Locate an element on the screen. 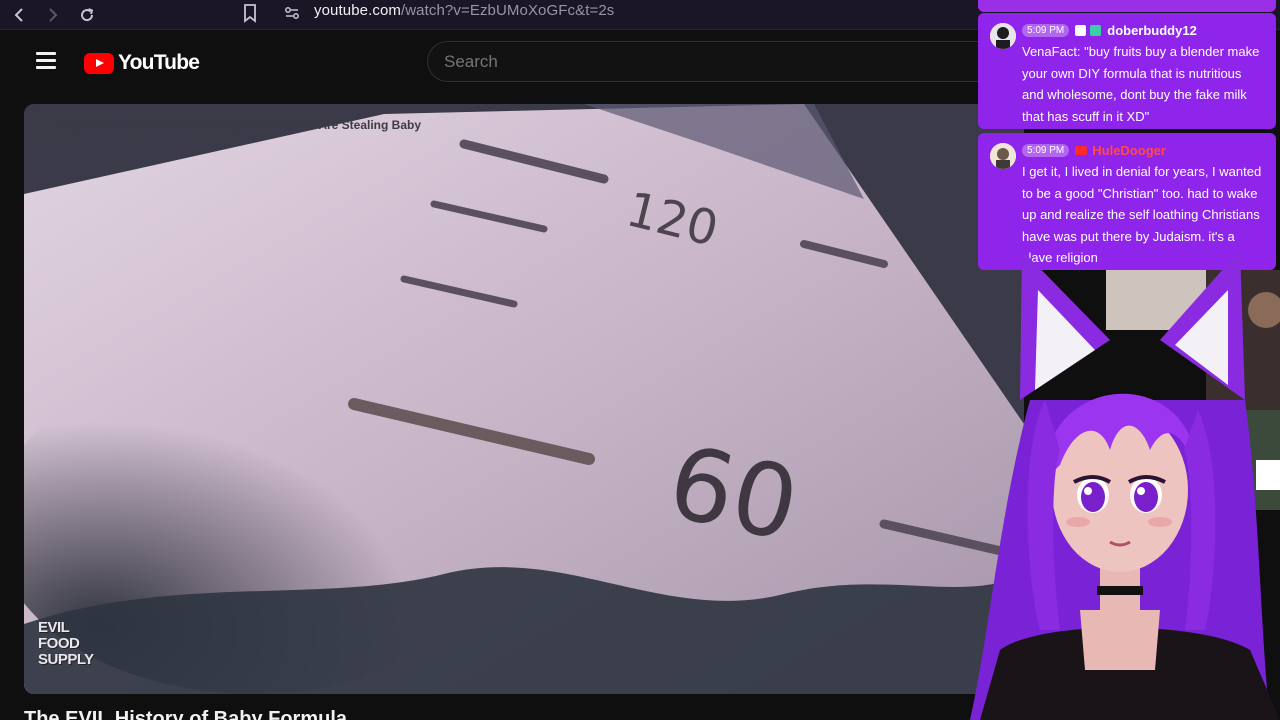 The height and width of the screenshot is (720, 1280). youtube-header: YouTube is located at coordinates (498, 65).